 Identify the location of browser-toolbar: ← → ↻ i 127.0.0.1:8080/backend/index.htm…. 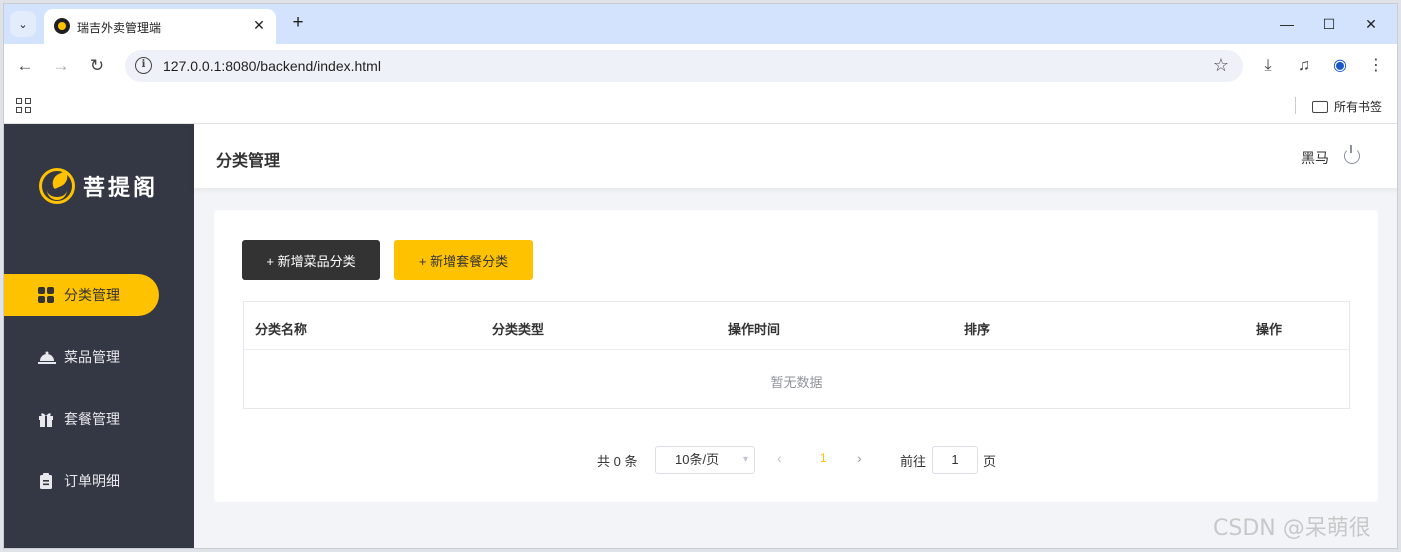
(700, 66).